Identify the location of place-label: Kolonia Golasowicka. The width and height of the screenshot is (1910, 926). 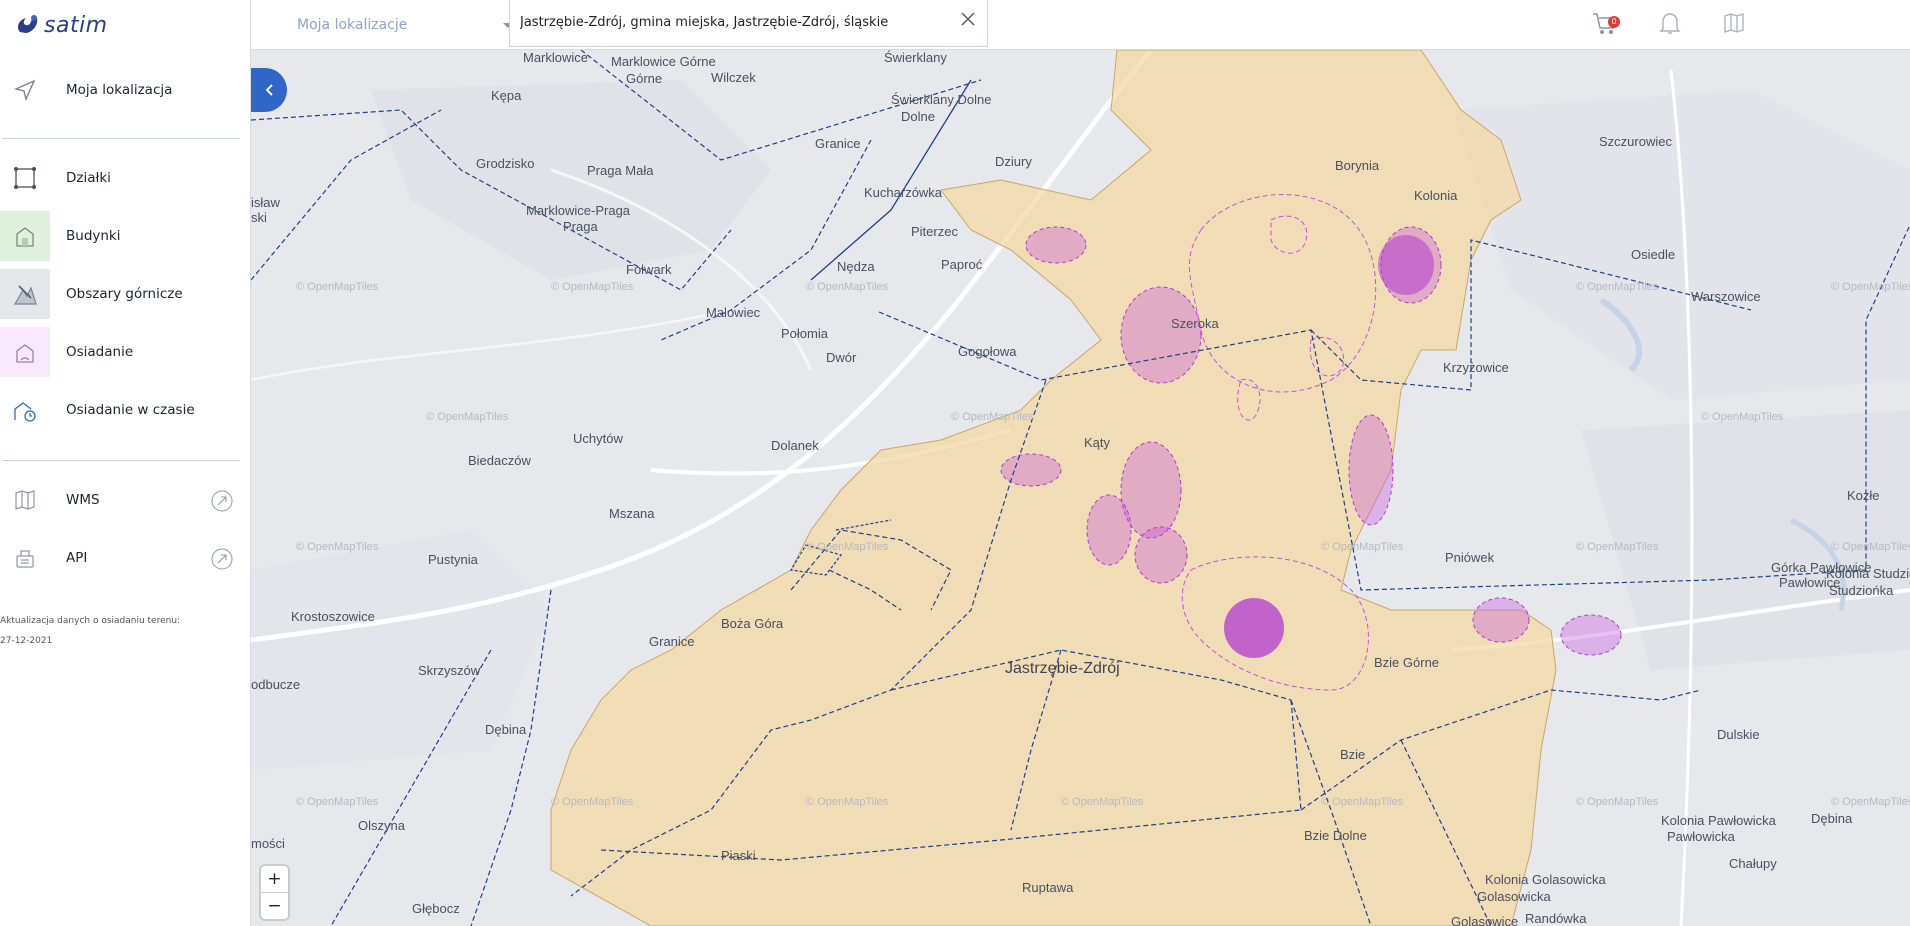
(1545, 879).